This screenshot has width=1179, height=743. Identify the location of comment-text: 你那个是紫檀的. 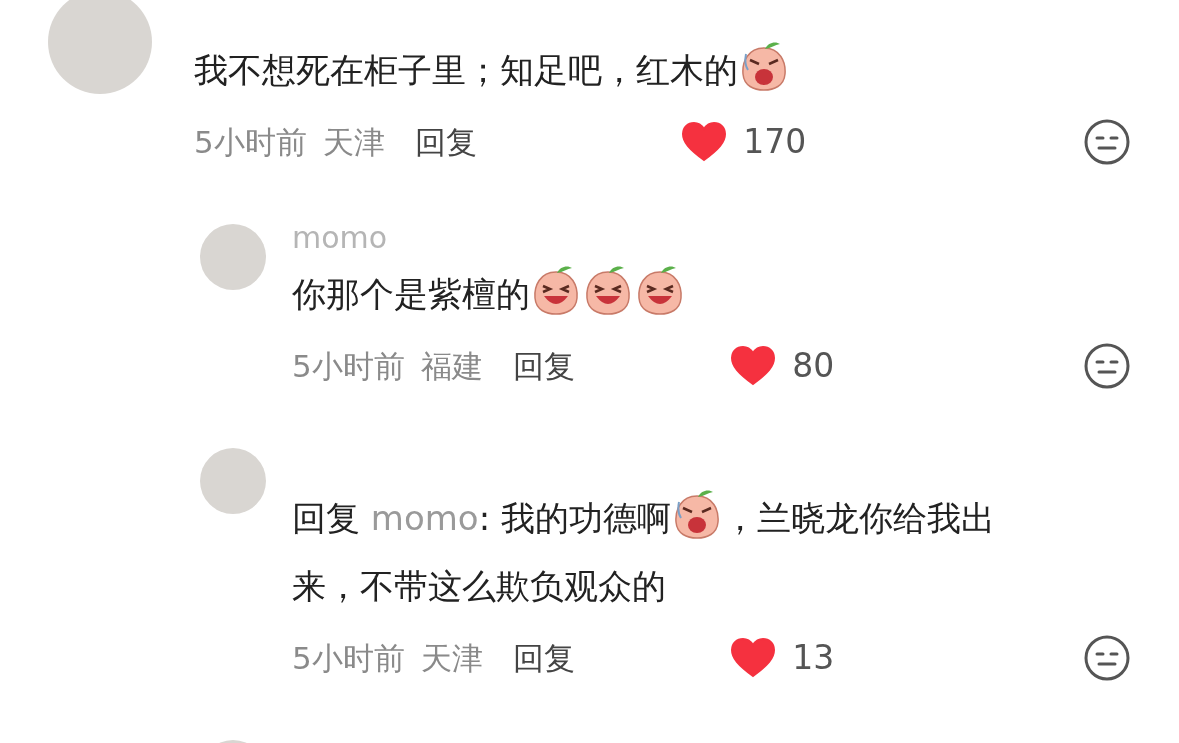
(411, 294).